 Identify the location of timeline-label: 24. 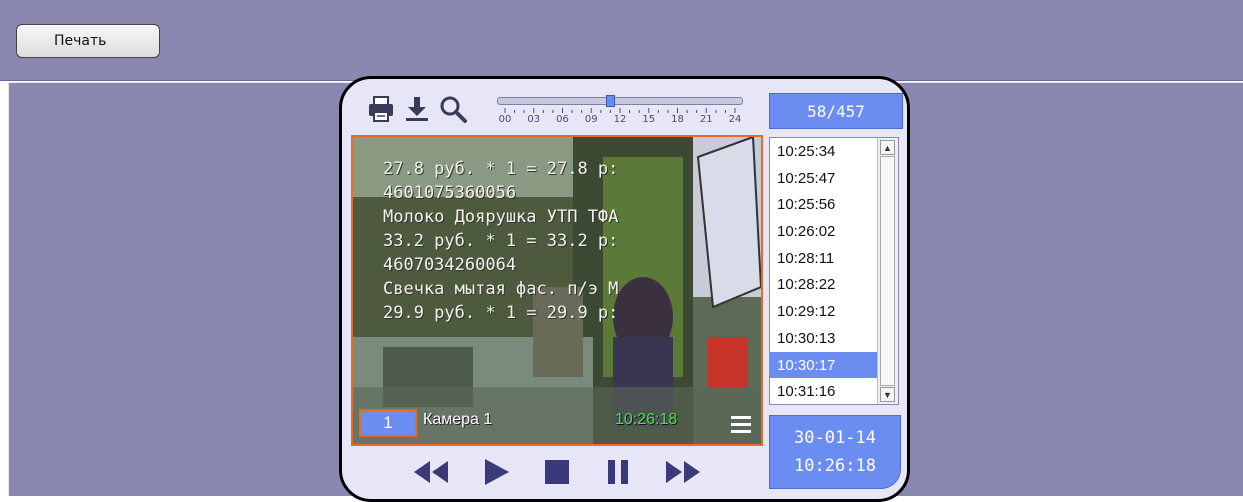
(735, 119).